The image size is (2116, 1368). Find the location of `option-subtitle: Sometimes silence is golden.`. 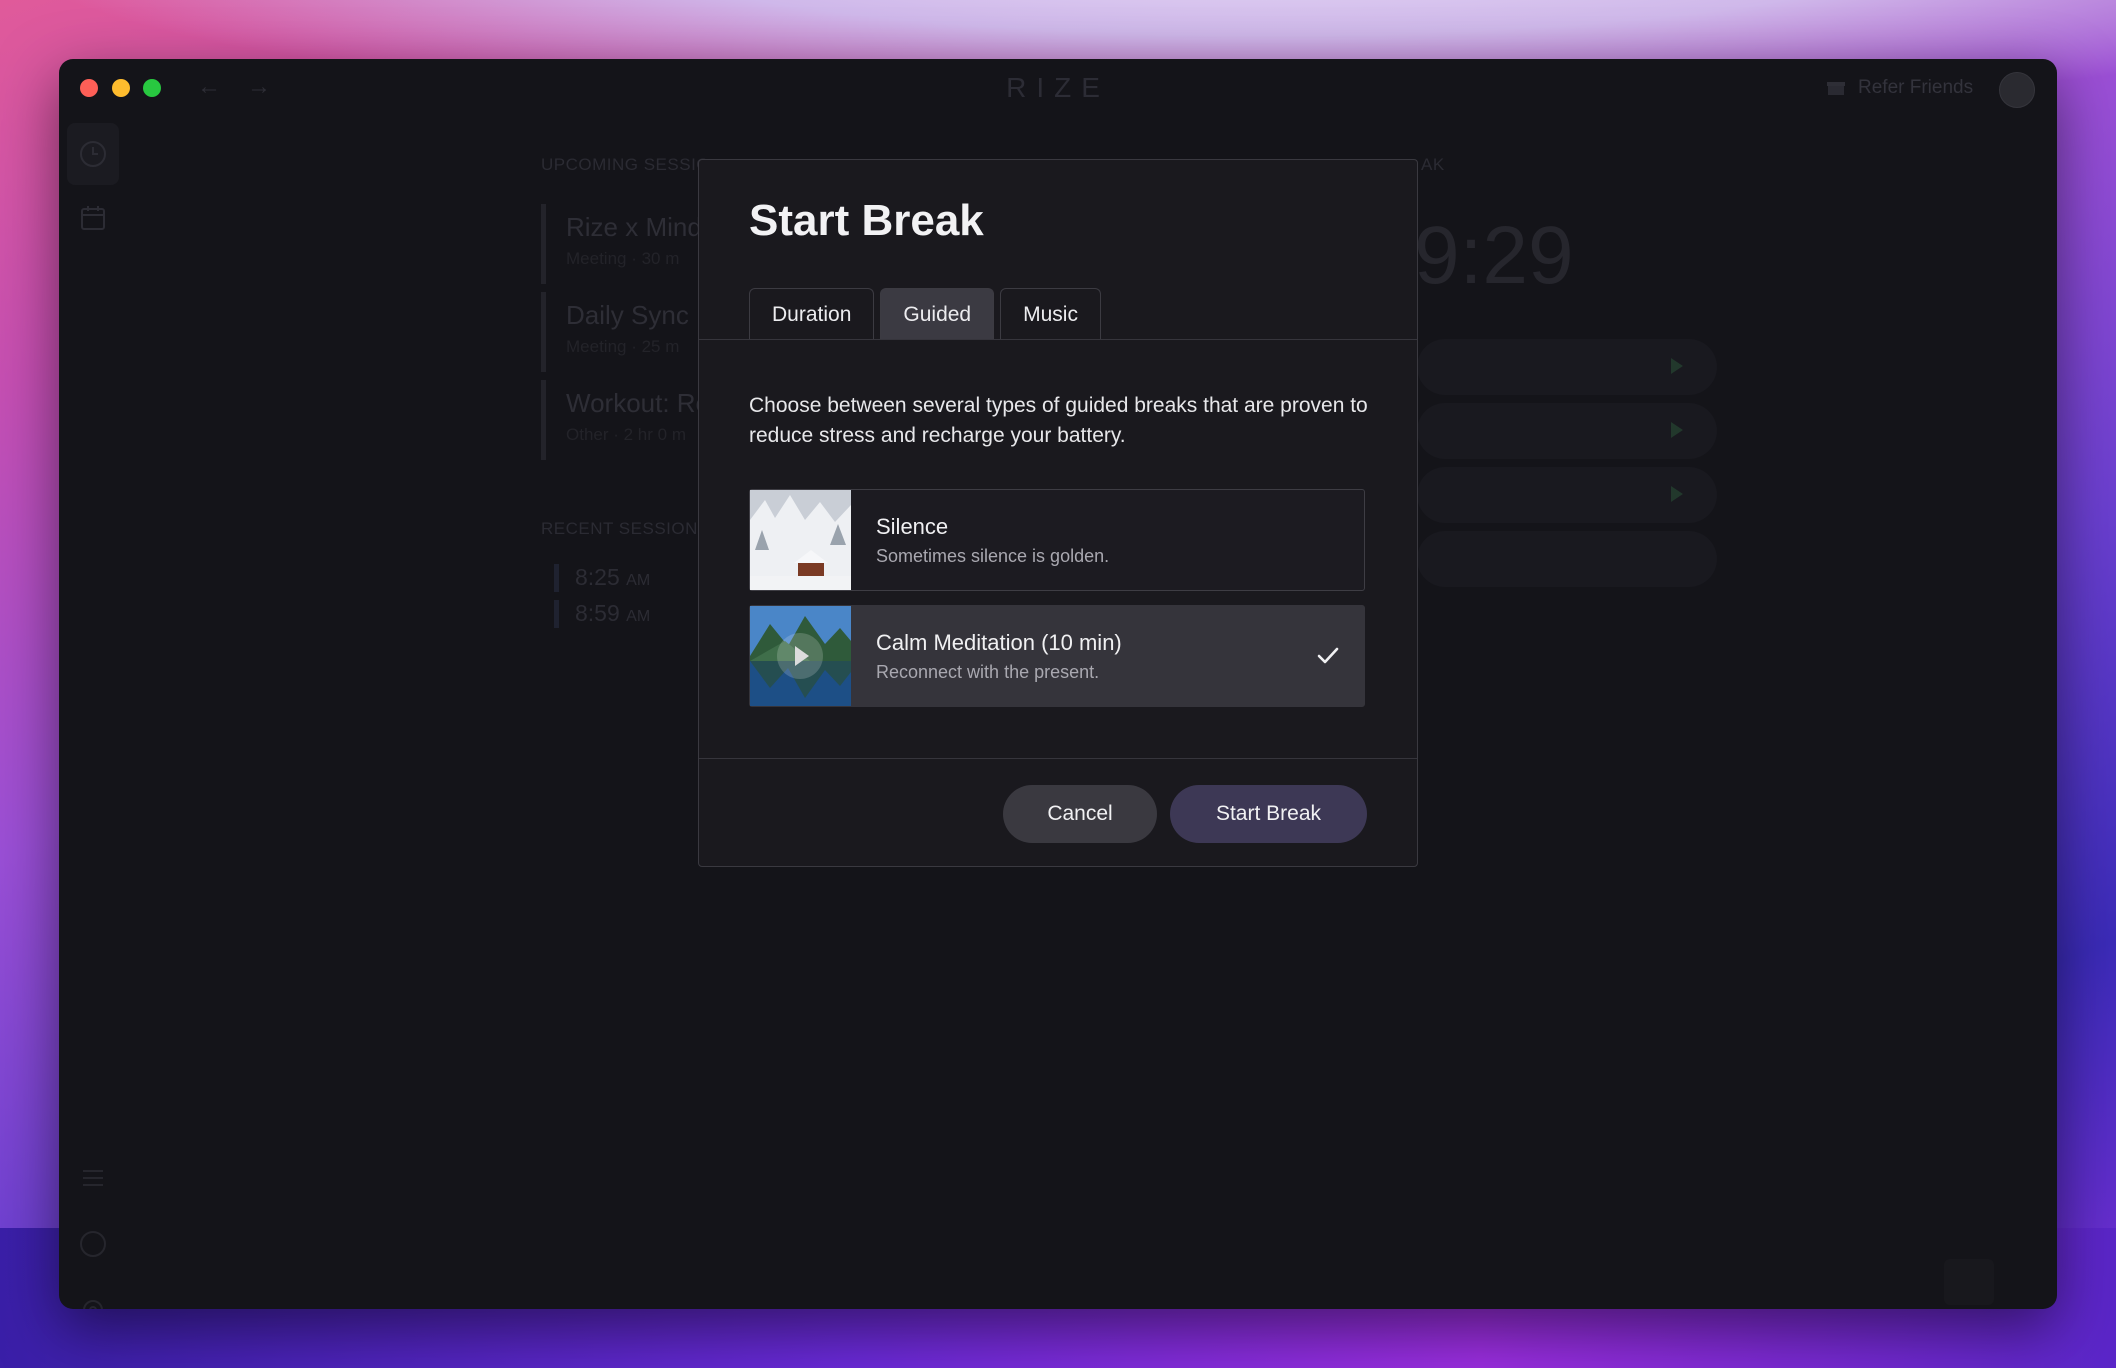

option-subtitle: Sometimes silence is golden. is located at coordinates (993, 556).